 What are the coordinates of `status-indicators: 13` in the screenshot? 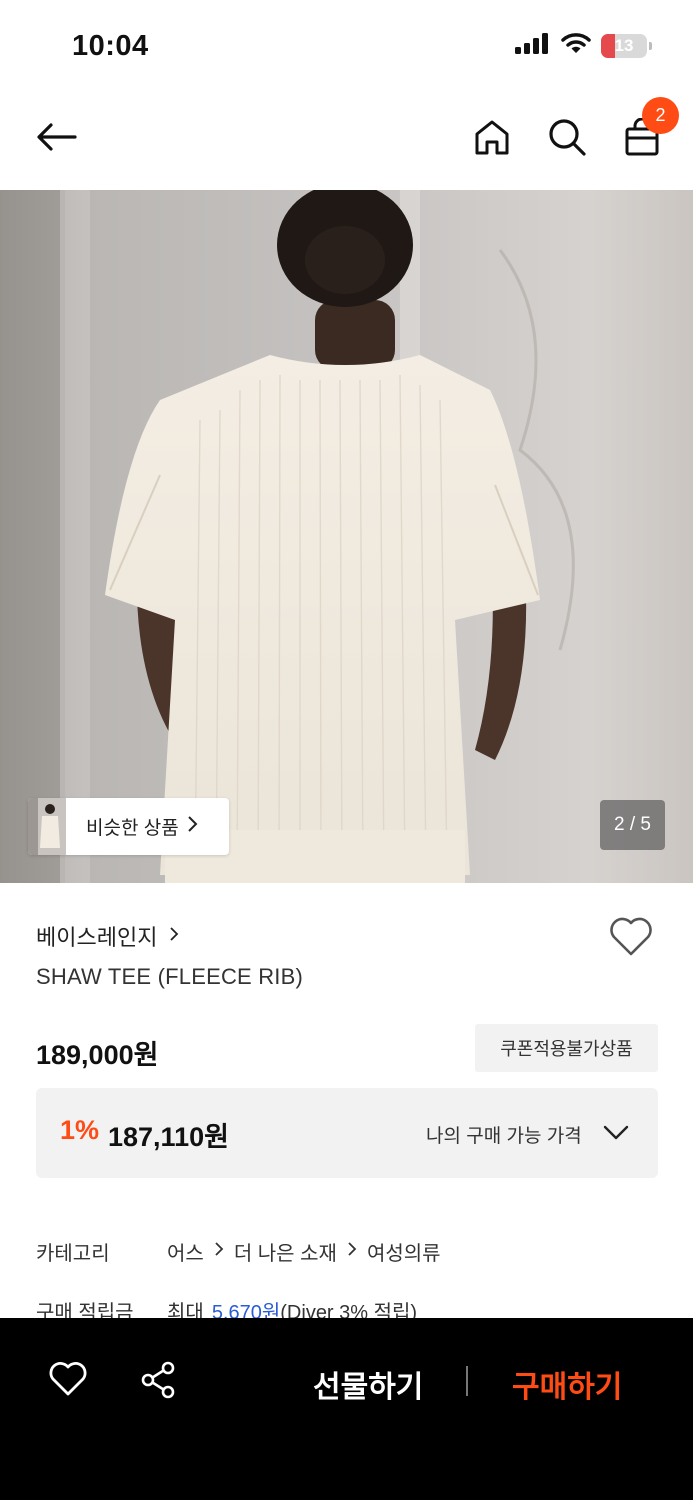 It's located at (583, 45).